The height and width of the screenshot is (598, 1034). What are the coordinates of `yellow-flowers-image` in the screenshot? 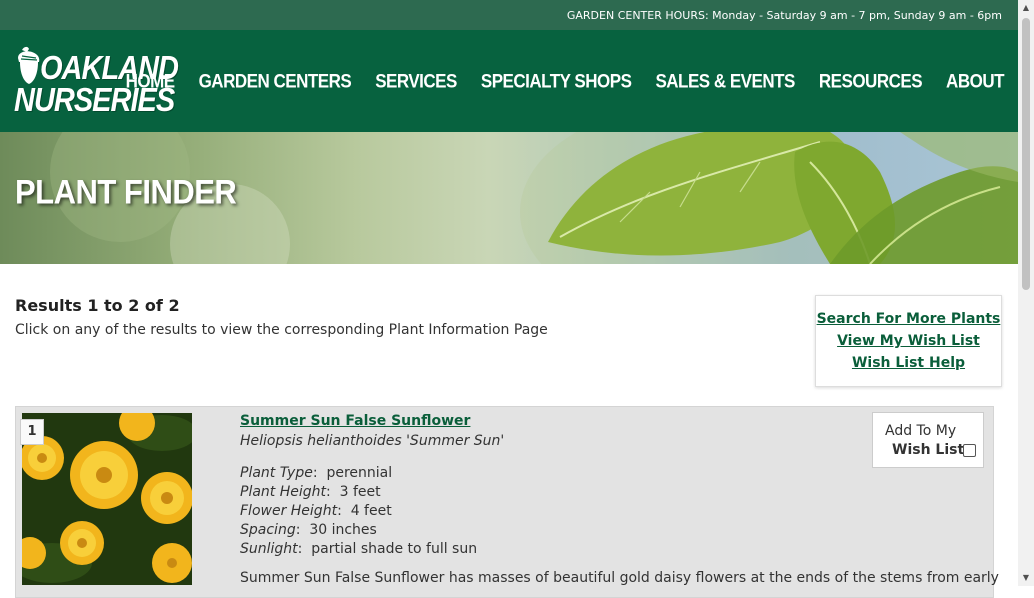 It's located at (107, 499).